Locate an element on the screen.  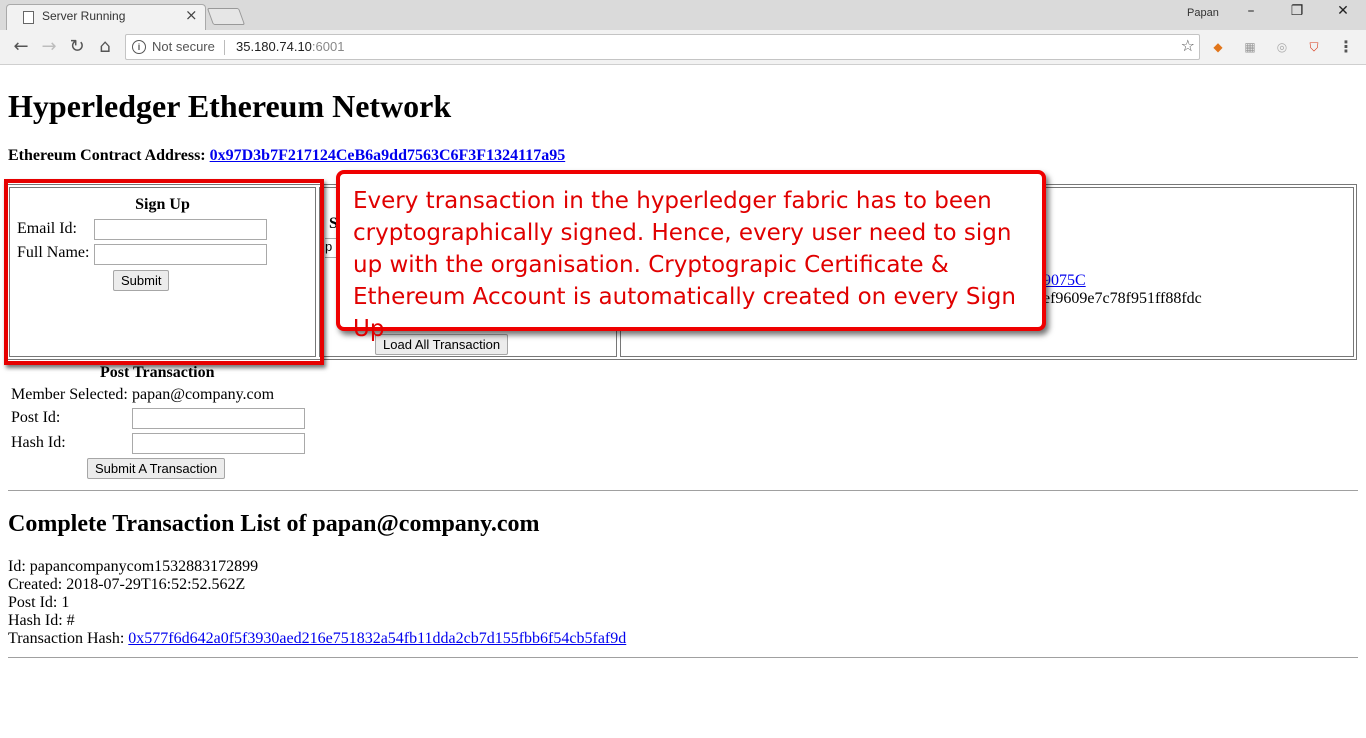
star-icon: ☆ is located at coordinates (1188, 45).